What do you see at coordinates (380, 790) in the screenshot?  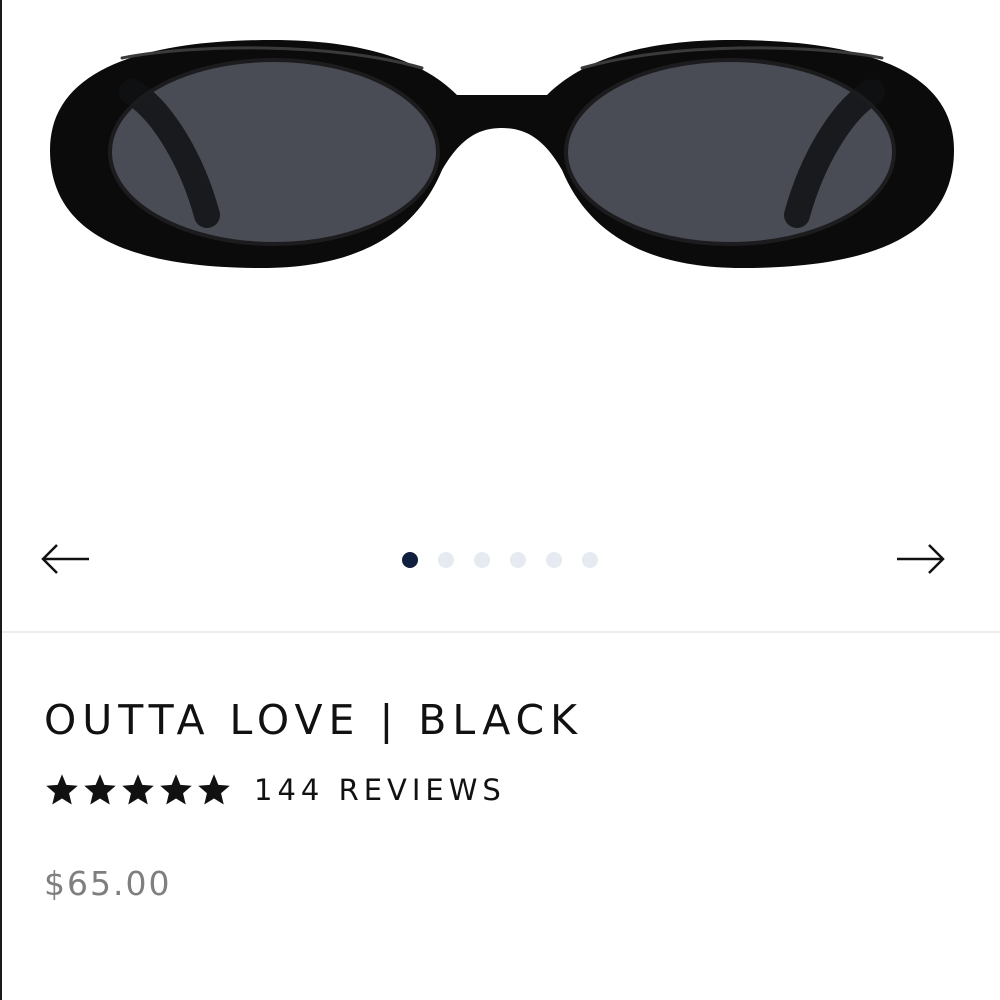 I see `reviews-count-link: 144 REVIEWS` at bounding box center [380, 790].